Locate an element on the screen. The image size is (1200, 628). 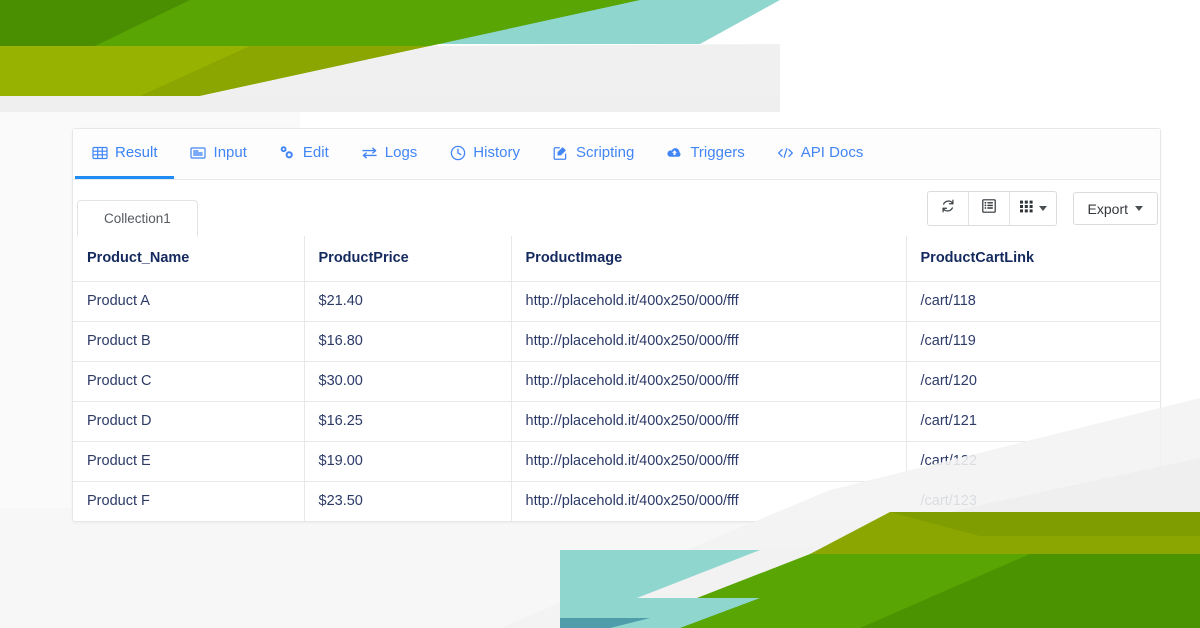
tab-label: Triggers is located at coordinates (717, 152).